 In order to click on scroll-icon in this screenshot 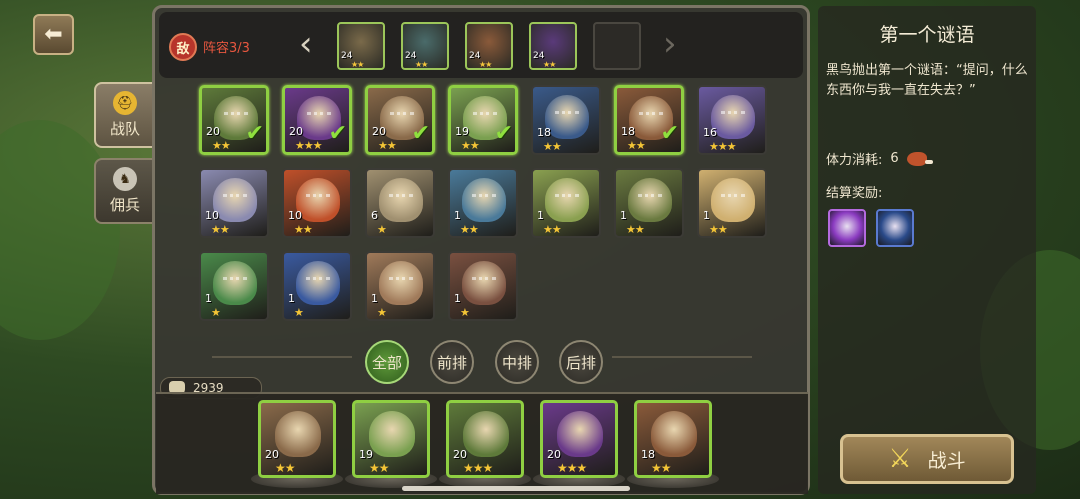, I will do `click(847, 228)`.